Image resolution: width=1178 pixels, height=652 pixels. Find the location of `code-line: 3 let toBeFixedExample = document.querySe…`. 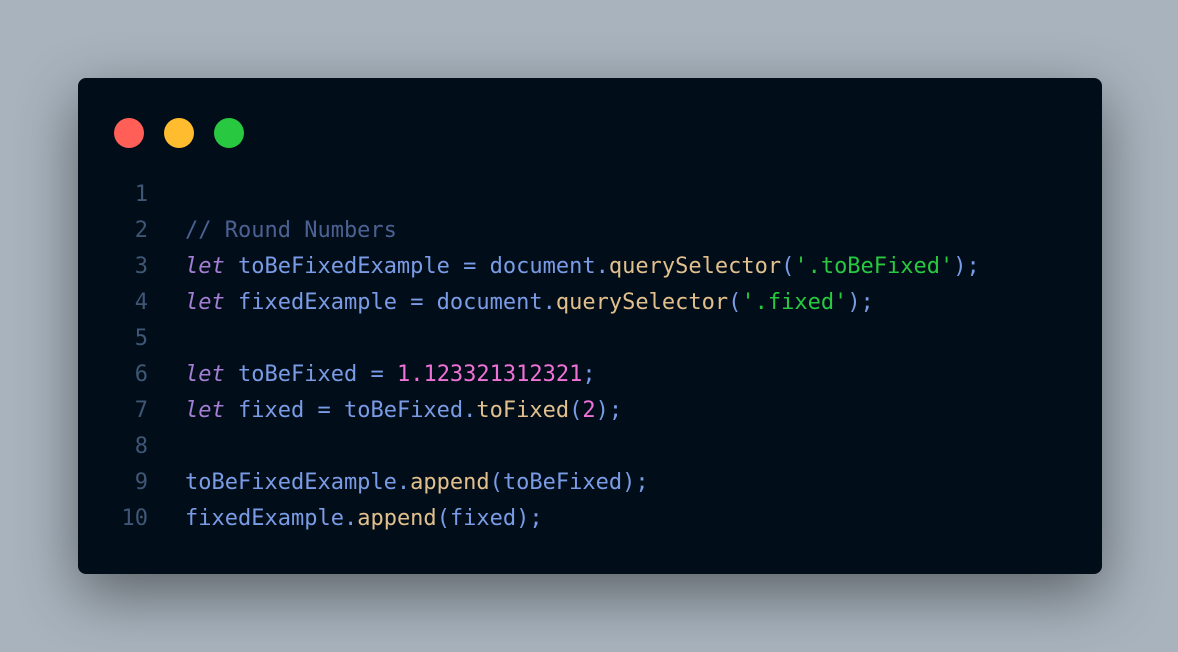

code-line: 3 let toBeFixedExample = document.querySe… is located at coordinates (590, 267).